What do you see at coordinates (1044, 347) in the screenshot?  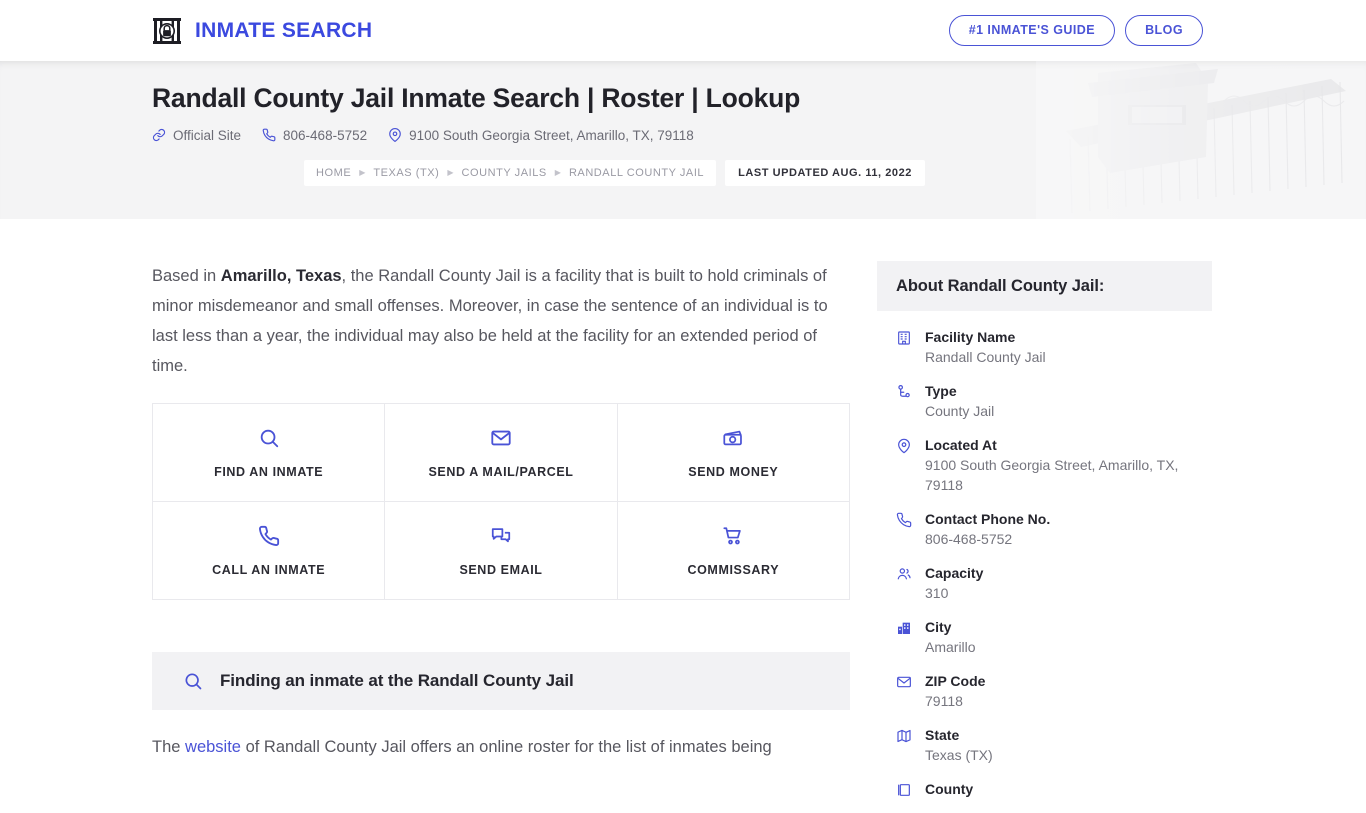 I see `field-facility-name: Facility Name Randall County Jail` at bounding box center [1044, 347].